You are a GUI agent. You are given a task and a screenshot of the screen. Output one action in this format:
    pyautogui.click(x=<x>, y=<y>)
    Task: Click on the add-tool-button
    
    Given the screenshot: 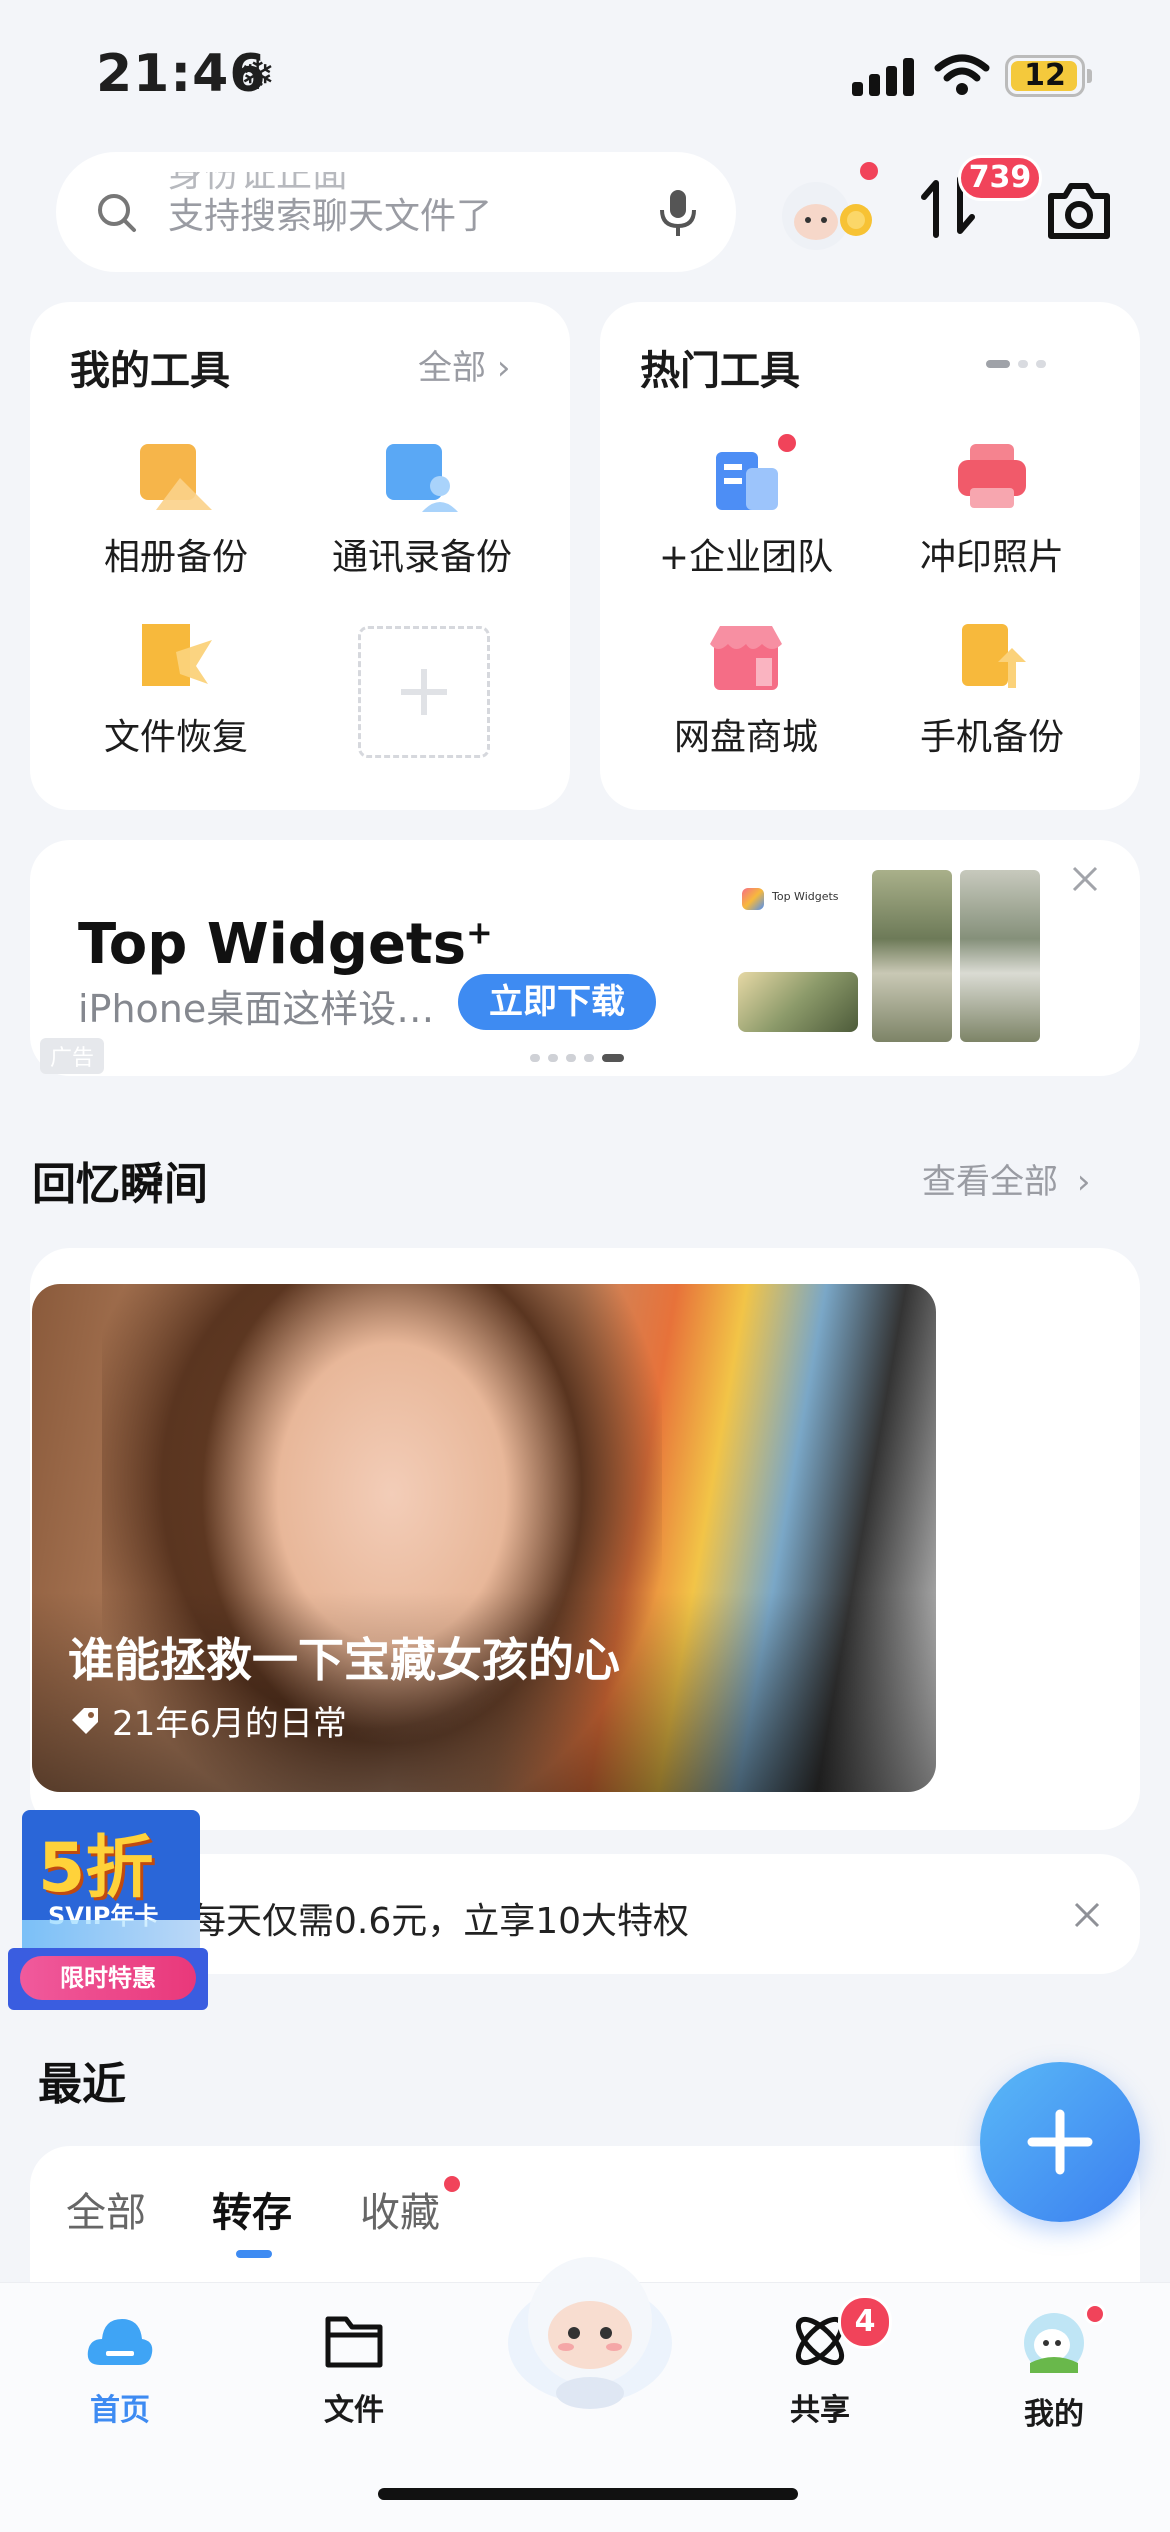 What is the action you would take?
    pyautogui.click(x=424, y=692)
    